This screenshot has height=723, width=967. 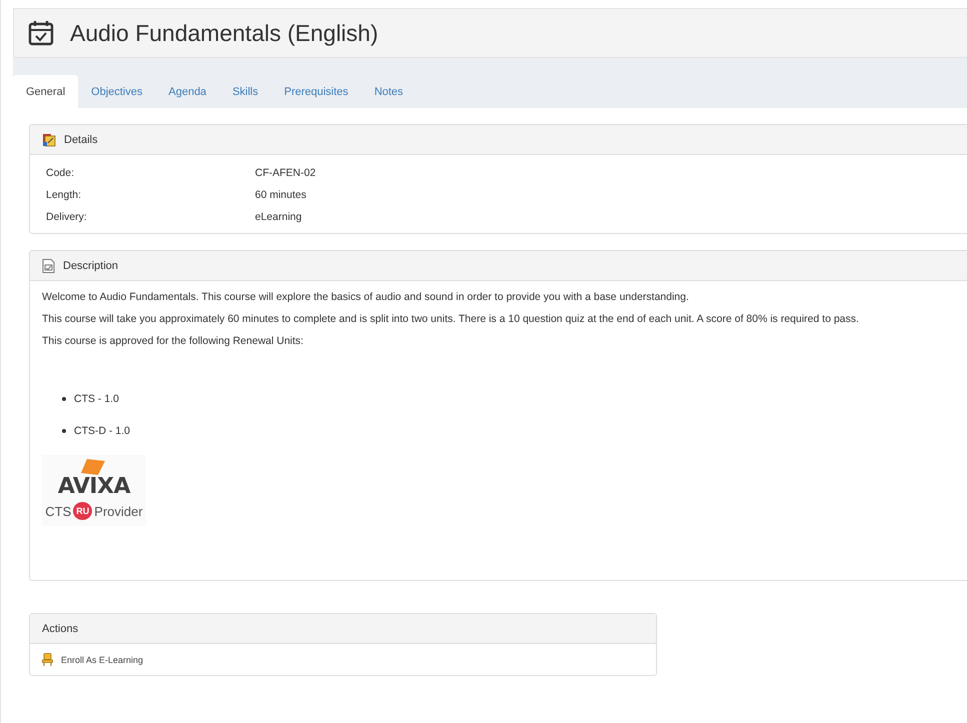 I want to click on field-value: CF-AFEN-02, so click(x=285, y=173).